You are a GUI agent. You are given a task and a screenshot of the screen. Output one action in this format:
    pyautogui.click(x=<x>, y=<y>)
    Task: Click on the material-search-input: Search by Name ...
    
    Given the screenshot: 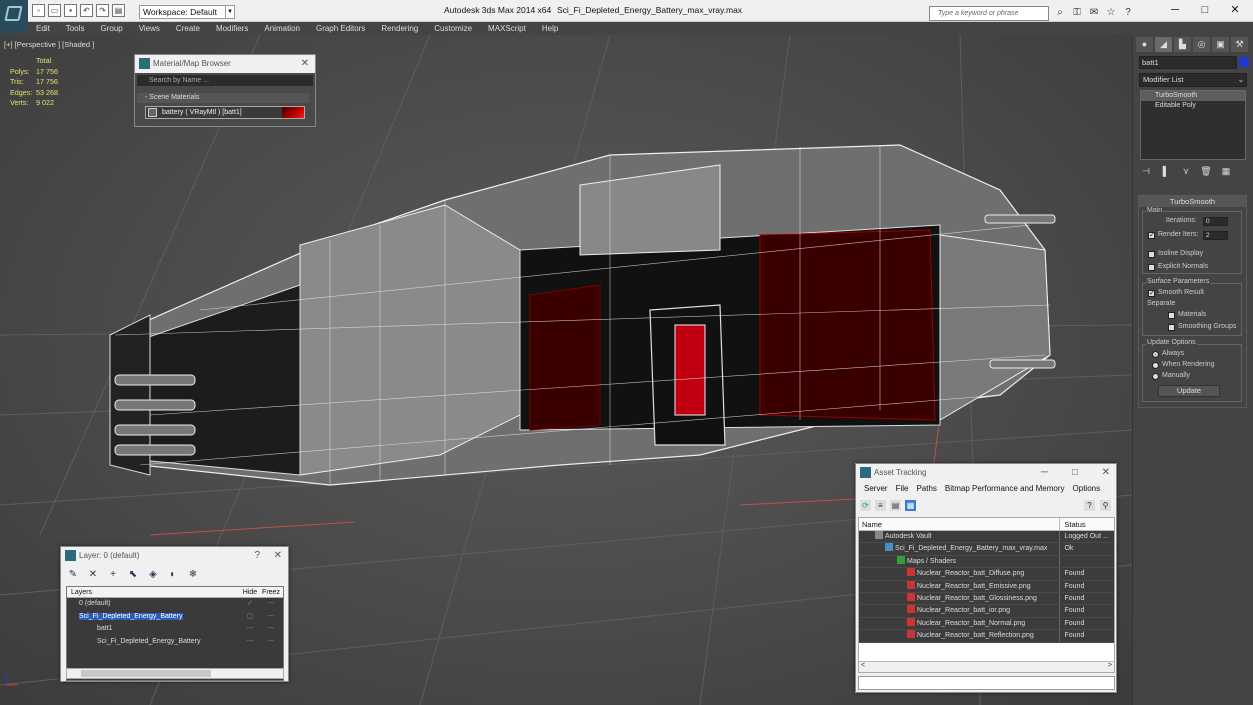 What is the action you would take?
    pyautogui.click(x=225, y=80)
    